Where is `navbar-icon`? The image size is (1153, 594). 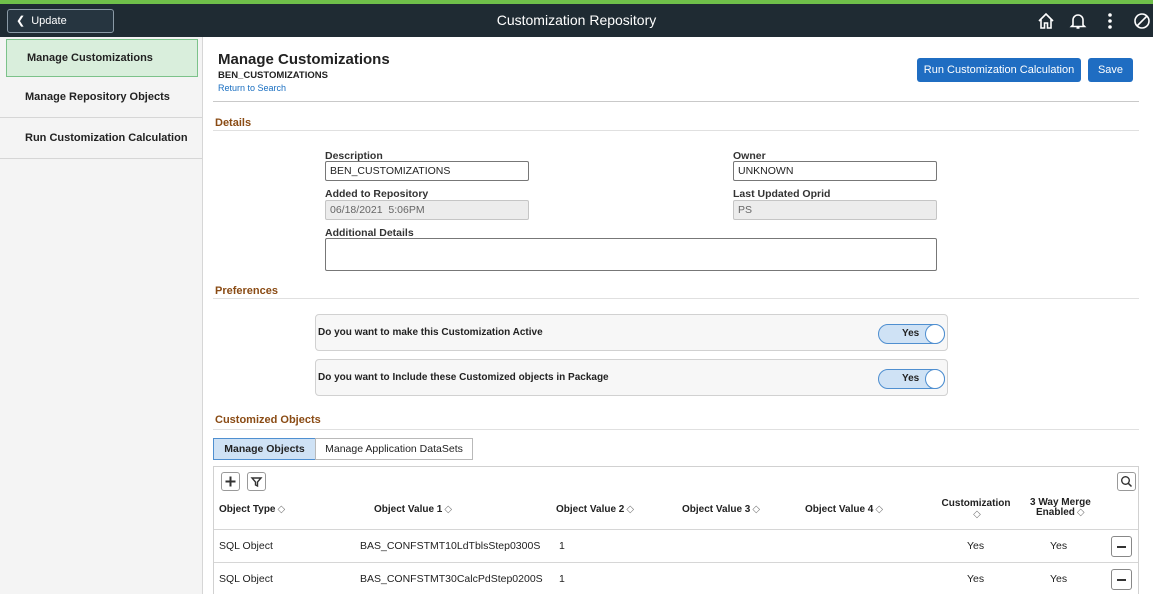 navbar-icon is located at coordinates (1142, 21).